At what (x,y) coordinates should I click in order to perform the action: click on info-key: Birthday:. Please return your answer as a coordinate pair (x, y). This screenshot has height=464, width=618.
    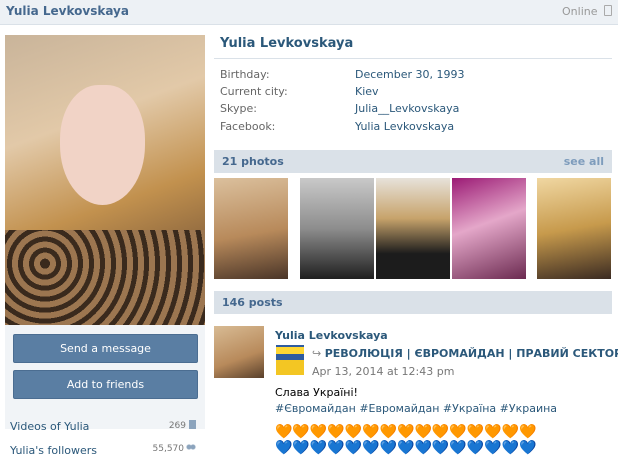
    Looking at the image, I should click on (245, 74).